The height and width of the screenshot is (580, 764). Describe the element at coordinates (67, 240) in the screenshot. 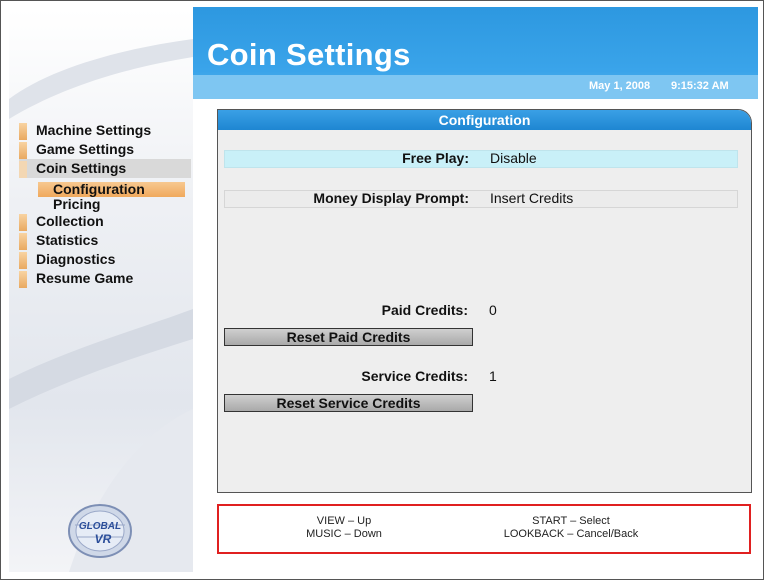

I see `sidebar-item-label: Statistics` at that location.